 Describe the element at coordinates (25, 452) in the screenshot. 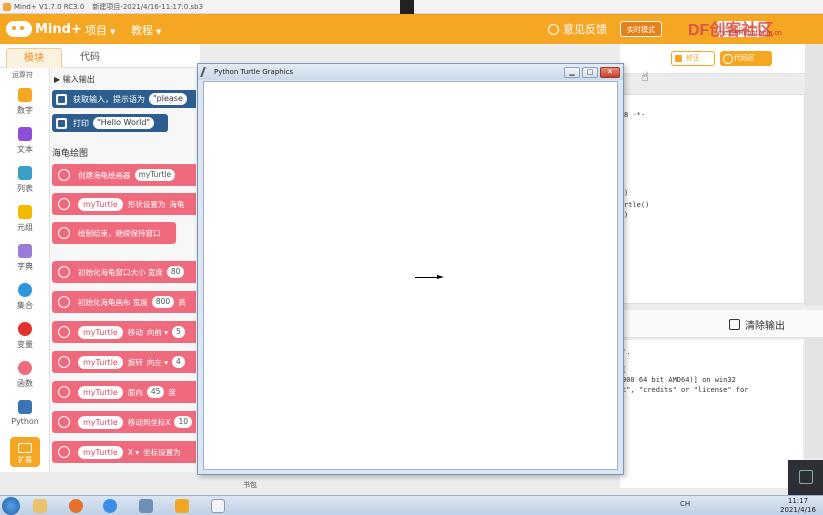

I see `expand-button: 扩展` at that location.